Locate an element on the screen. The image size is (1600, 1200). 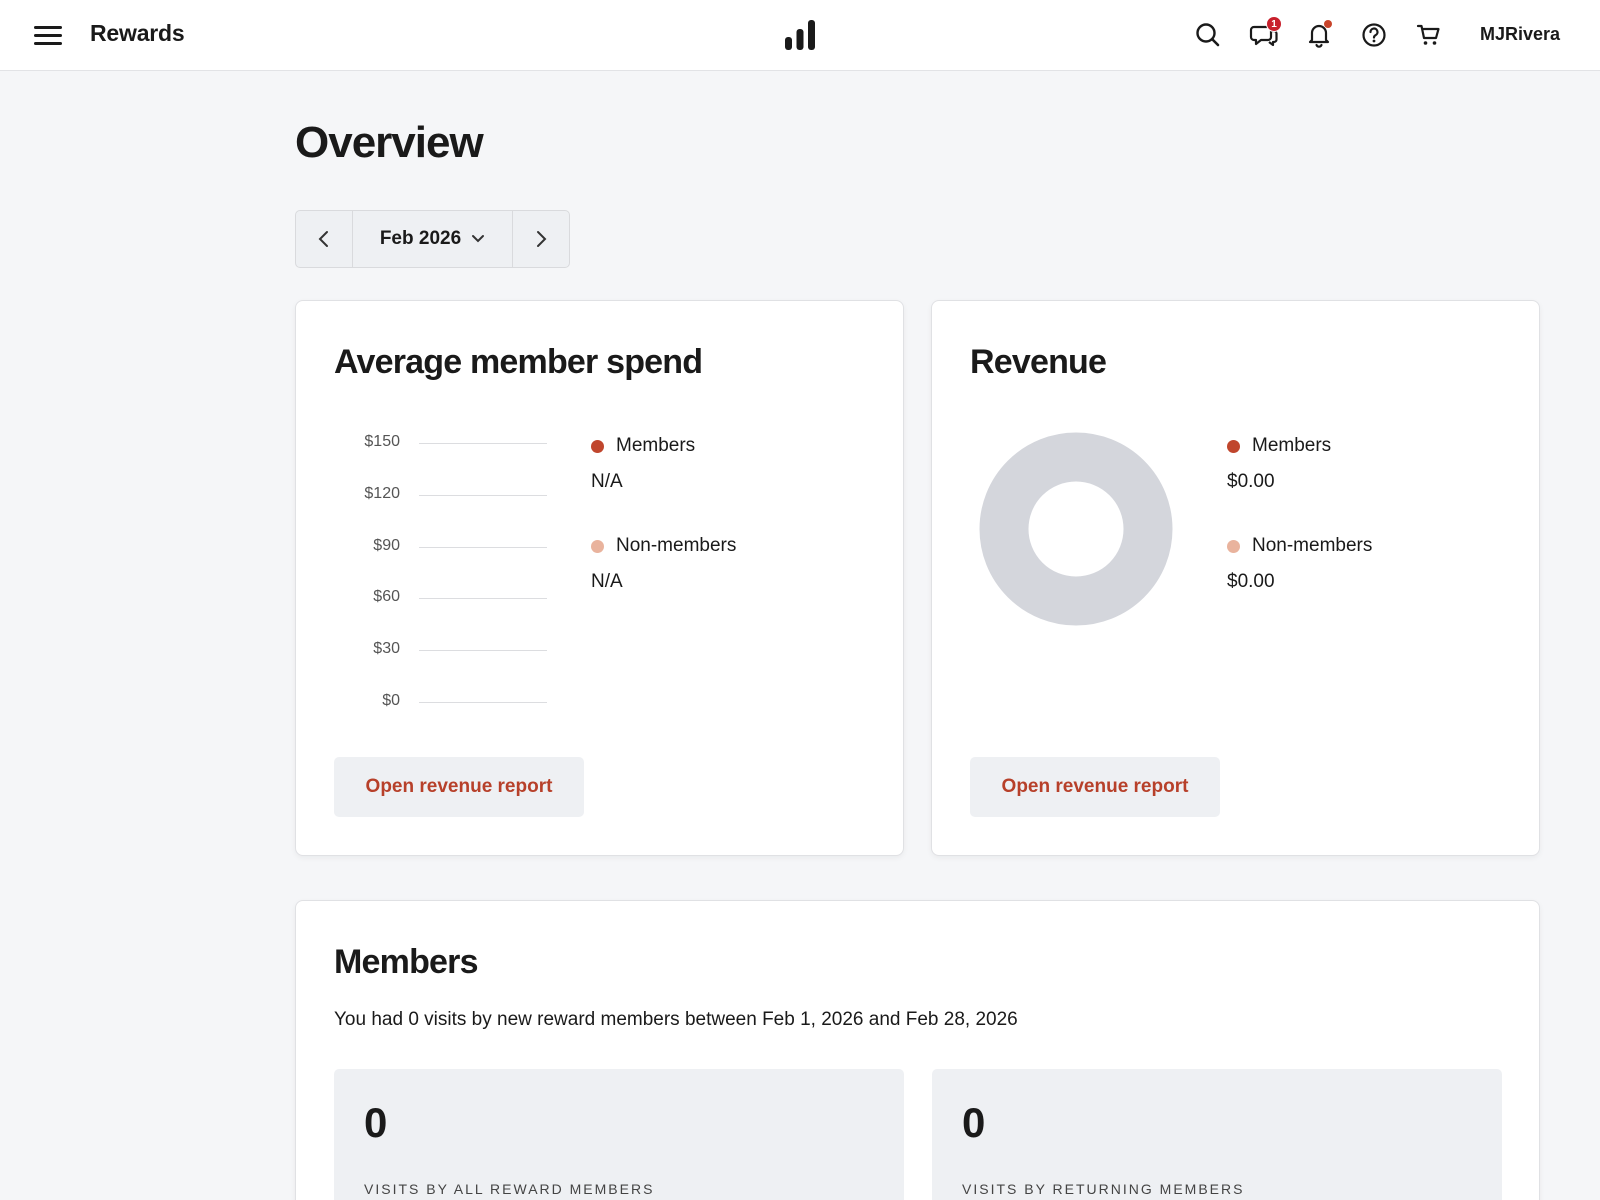
previous-month-button is located at coordinates (324, 239).